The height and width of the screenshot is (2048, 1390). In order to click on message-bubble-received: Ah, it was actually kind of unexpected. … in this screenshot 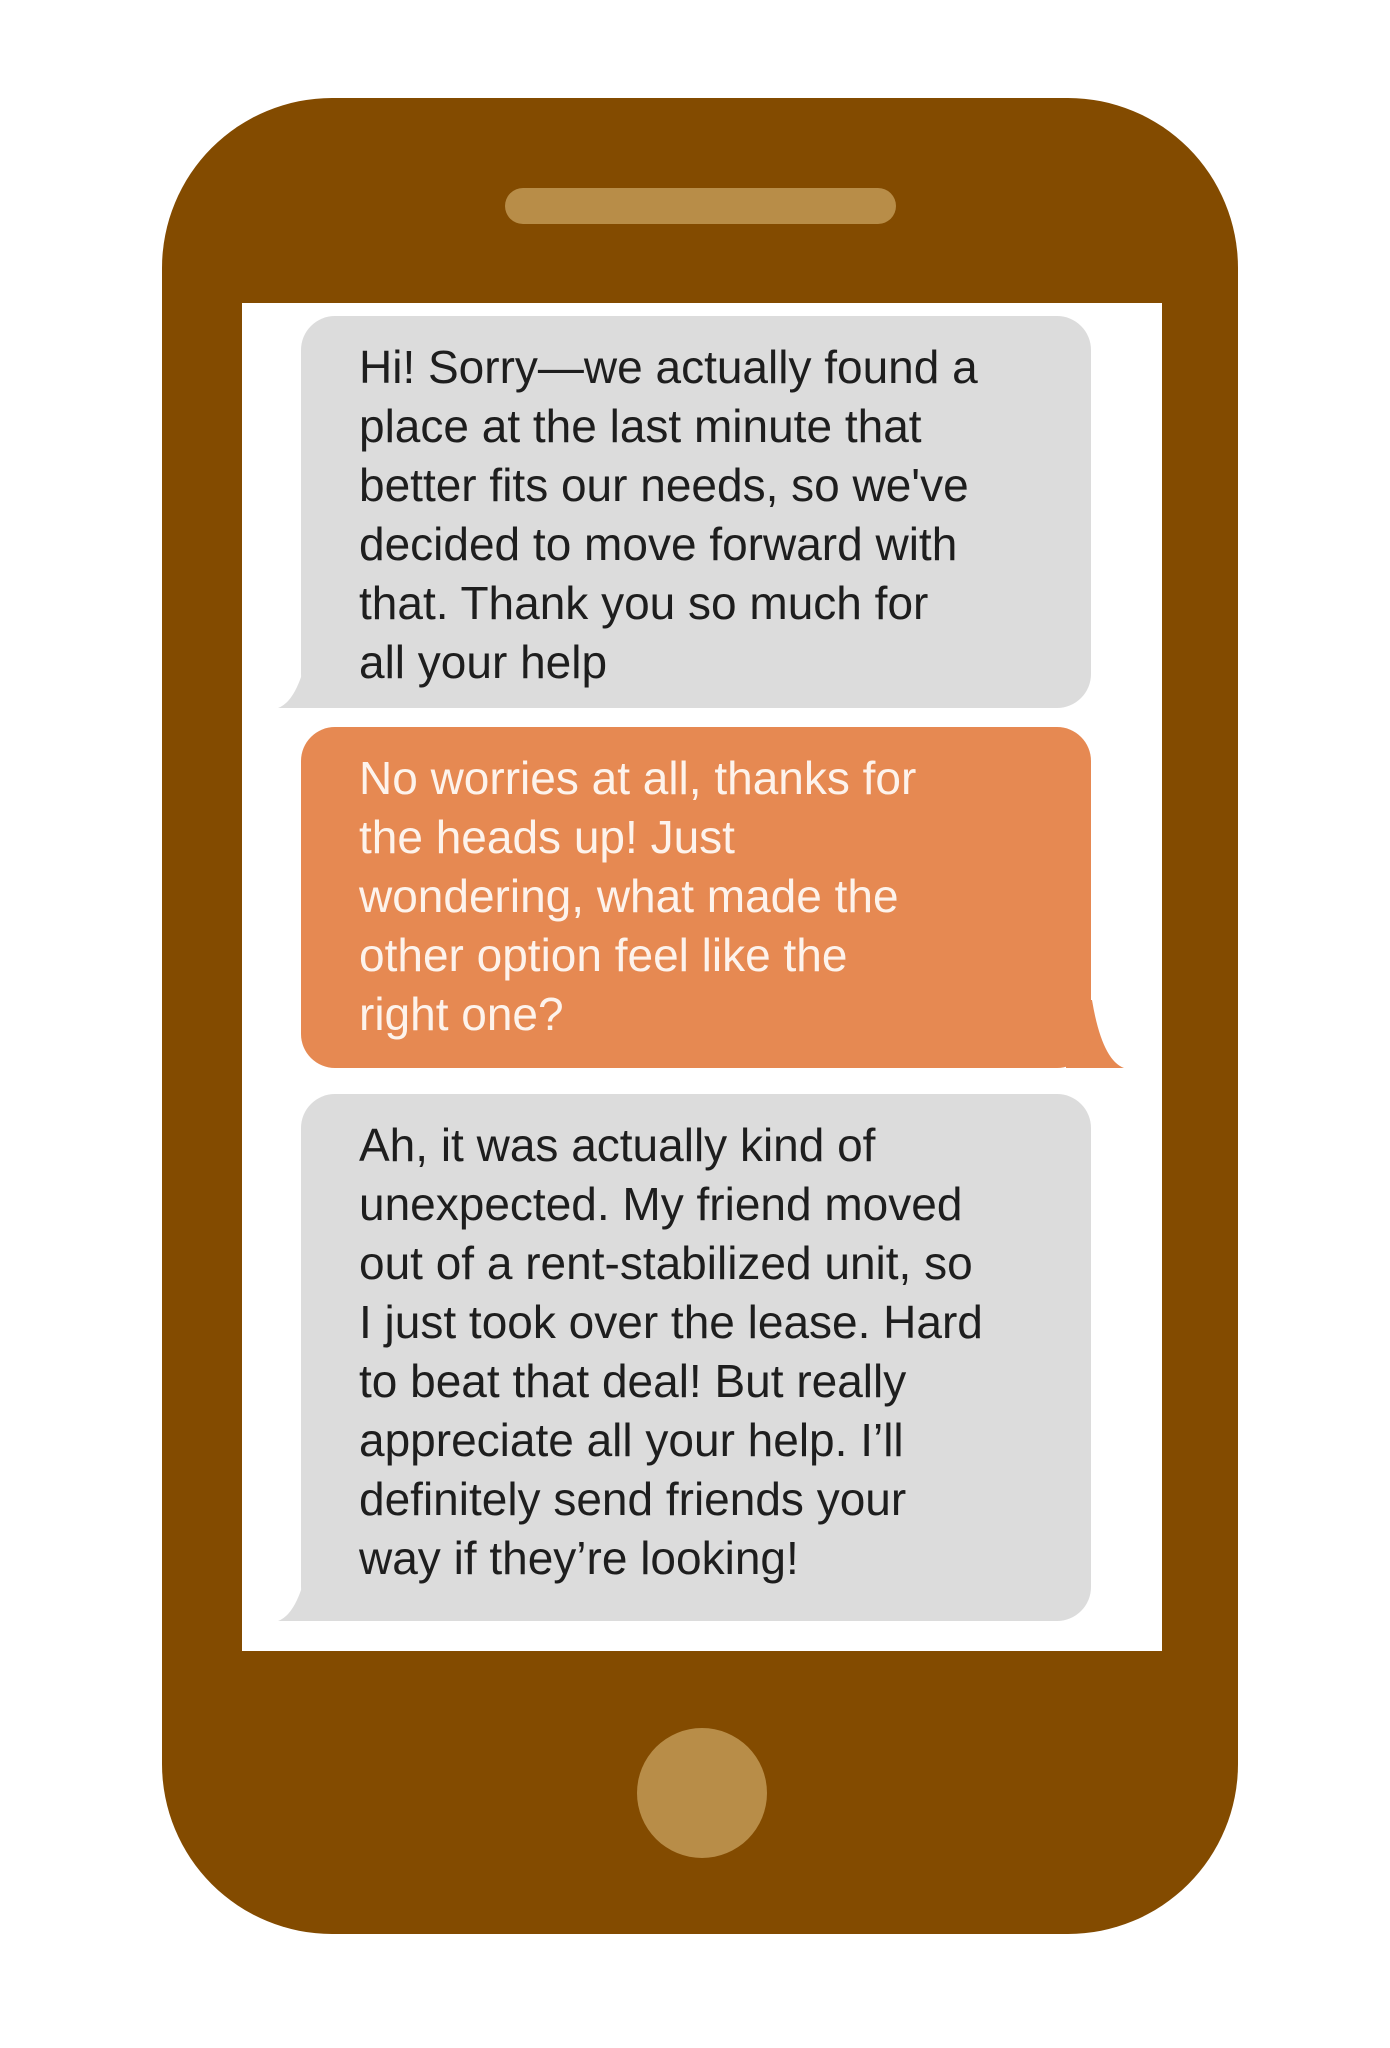, I will do `click(696, 1357)`.